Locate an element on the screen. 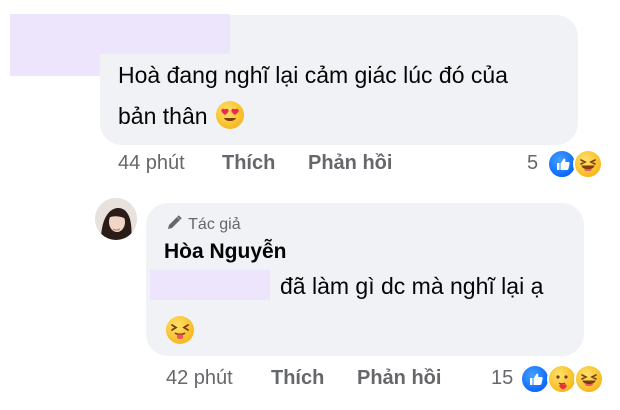 This screenshot has width=620, height=410. author-badge: Tác giả is located at coordinates (203, 224).